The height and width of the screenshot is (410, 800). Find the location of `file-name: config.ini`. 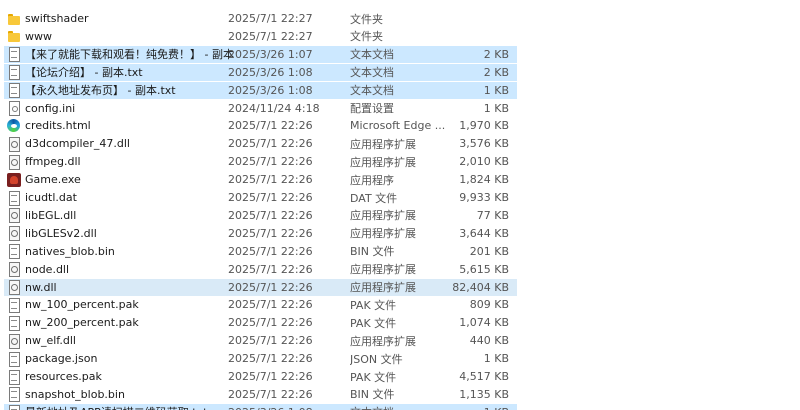

file-name: config.ini is located at coordinates (50, 108).